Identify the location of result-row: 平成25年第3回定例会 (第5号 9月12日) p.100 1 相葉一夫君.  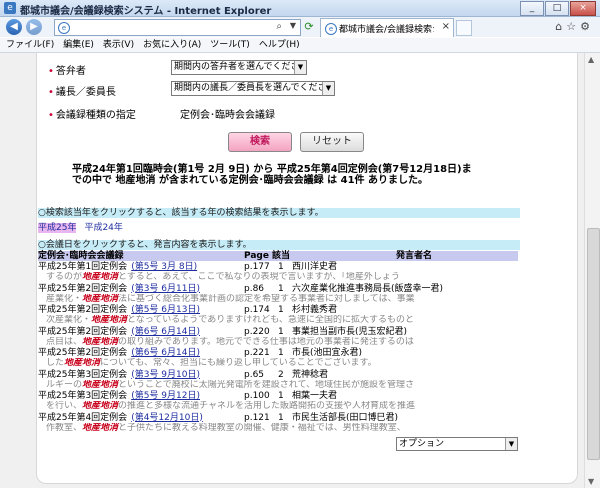
(278, 396).